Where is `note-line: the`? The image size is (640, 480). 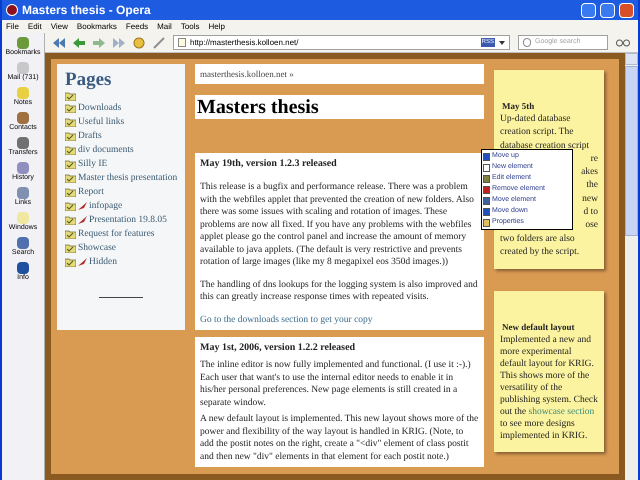
note-line: the is located at coordinates (592, 185).